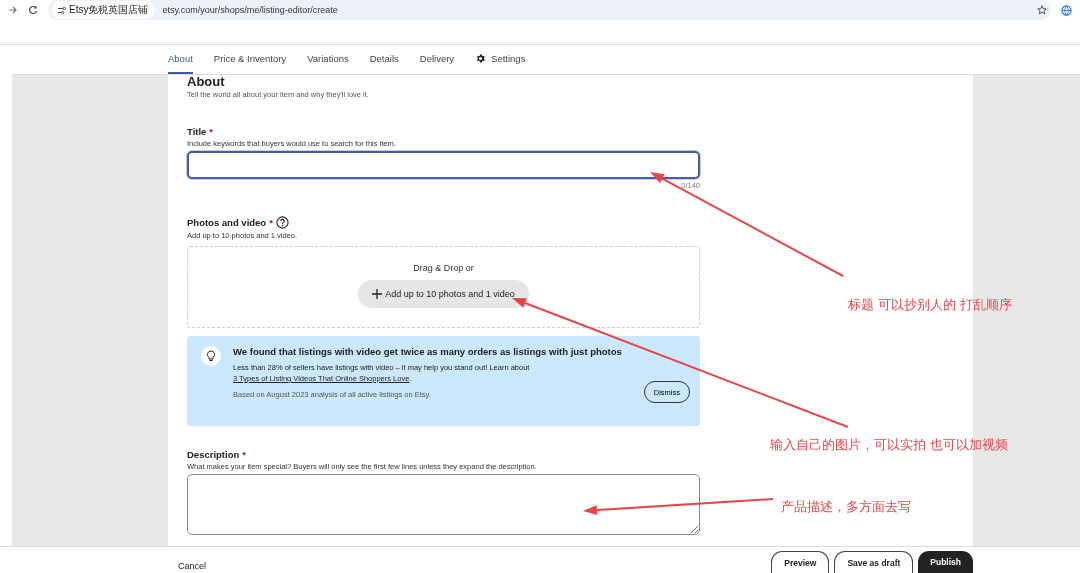 This screenshot has width=1080, height=573. What do you see at coordinates (213, 454) in the screenshot?
I see `description-label: Description` at bounding box center [213, 454].